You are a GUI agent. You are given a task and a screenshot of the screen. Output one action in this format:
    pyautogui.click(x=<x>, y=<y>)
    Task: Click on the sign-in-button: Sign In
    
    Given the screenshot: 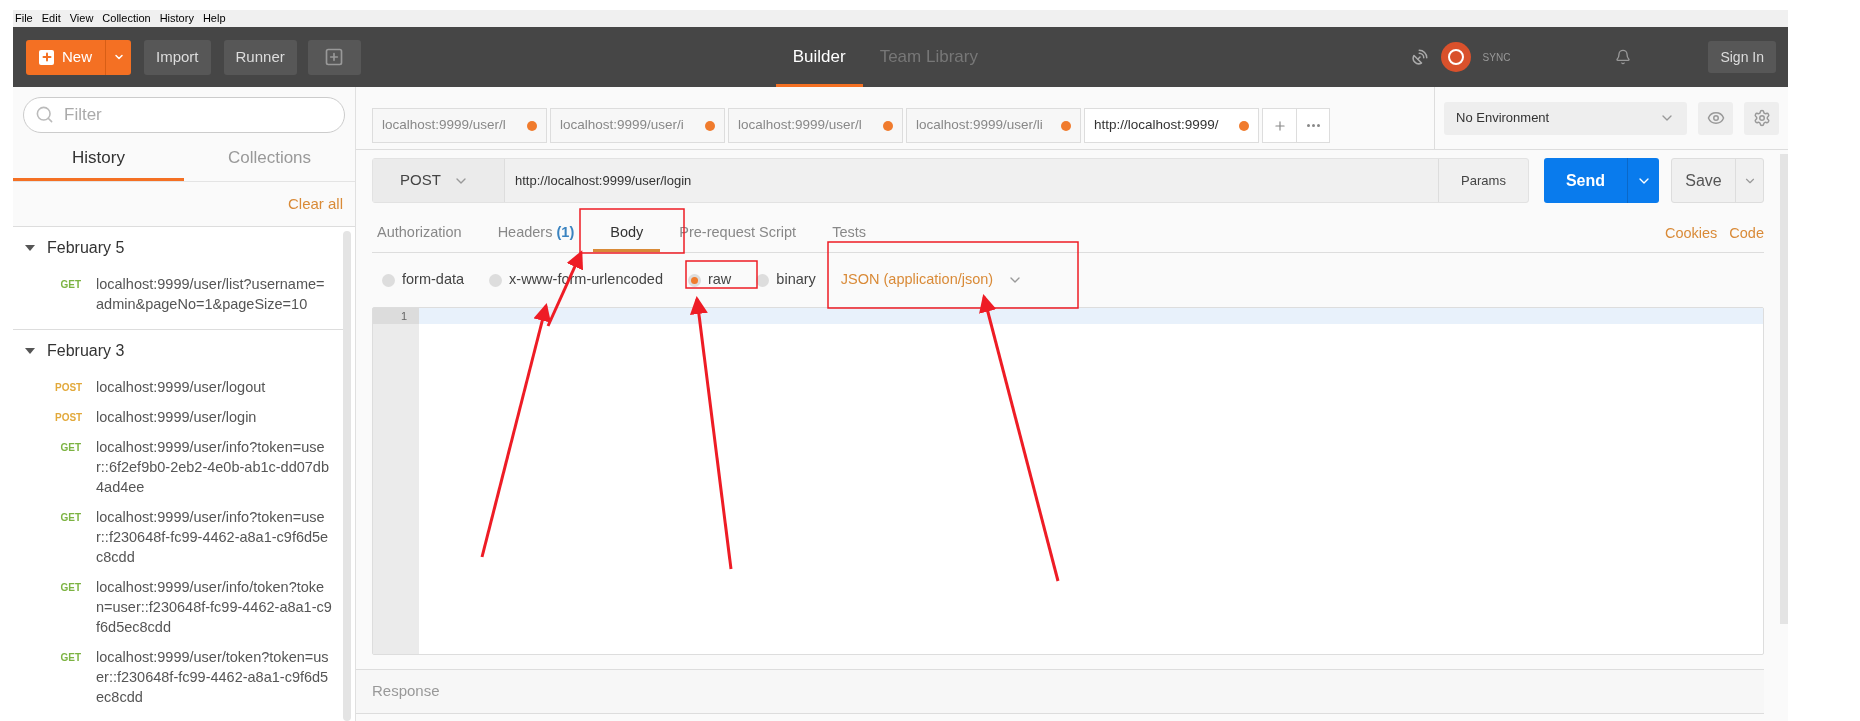 What is the action you would take?
    pyautogui.click(x=1742, y=57)
    